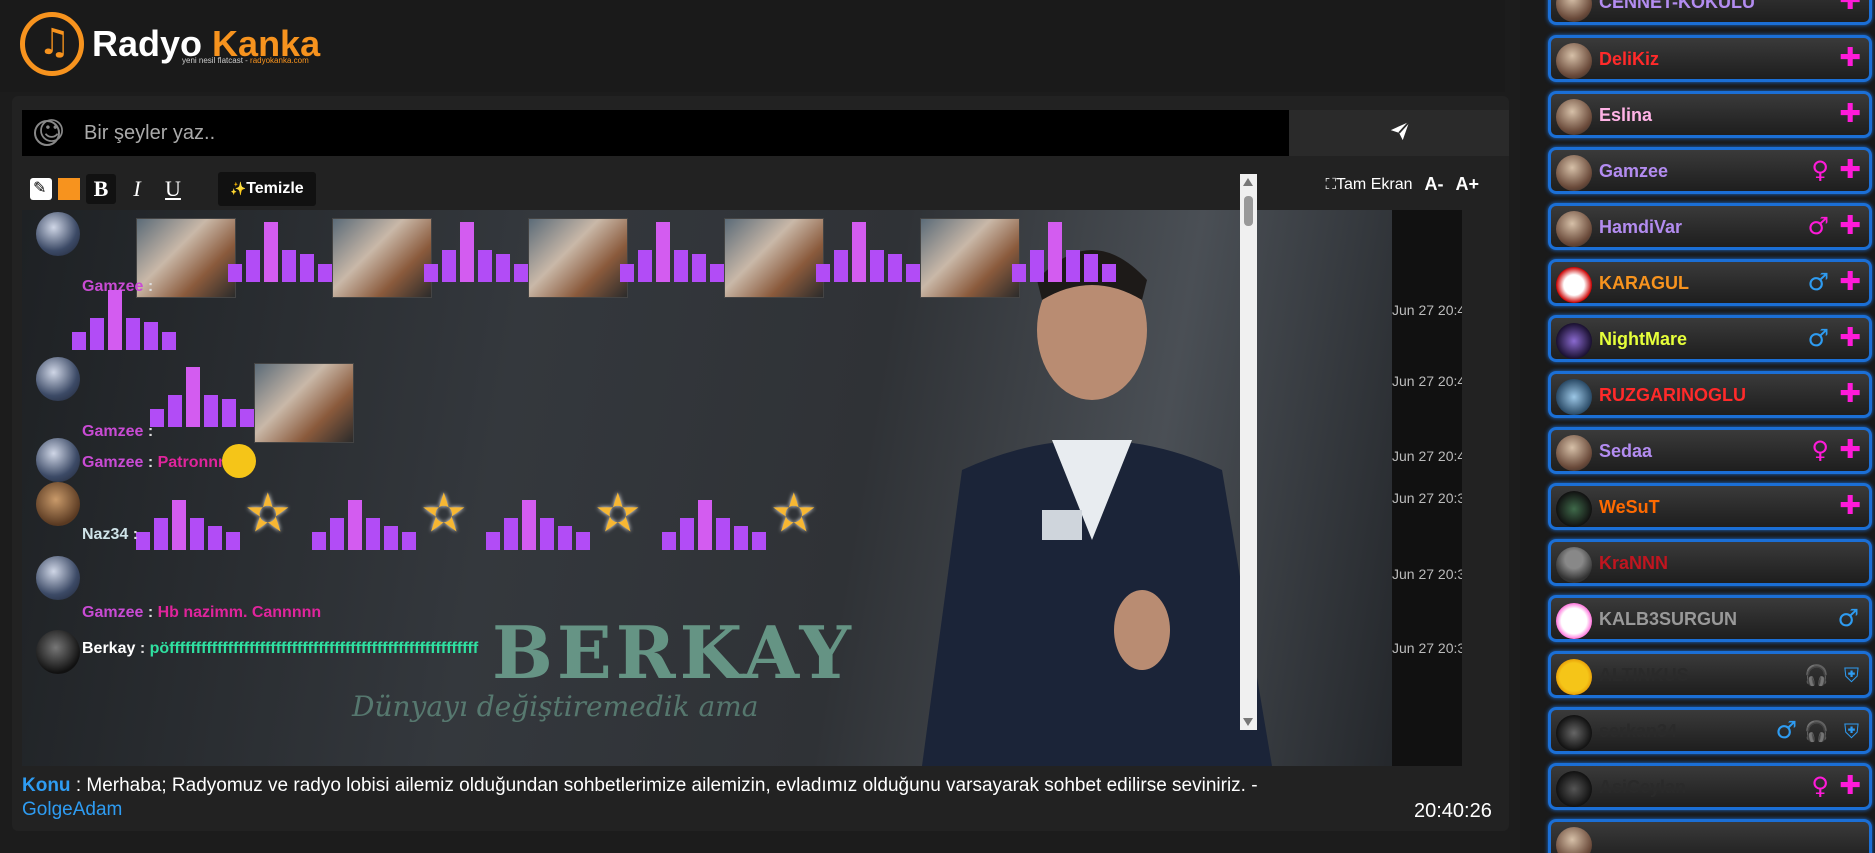 This screenshot has height=853, width=1875. I want to click on composer, so click(765, 133).